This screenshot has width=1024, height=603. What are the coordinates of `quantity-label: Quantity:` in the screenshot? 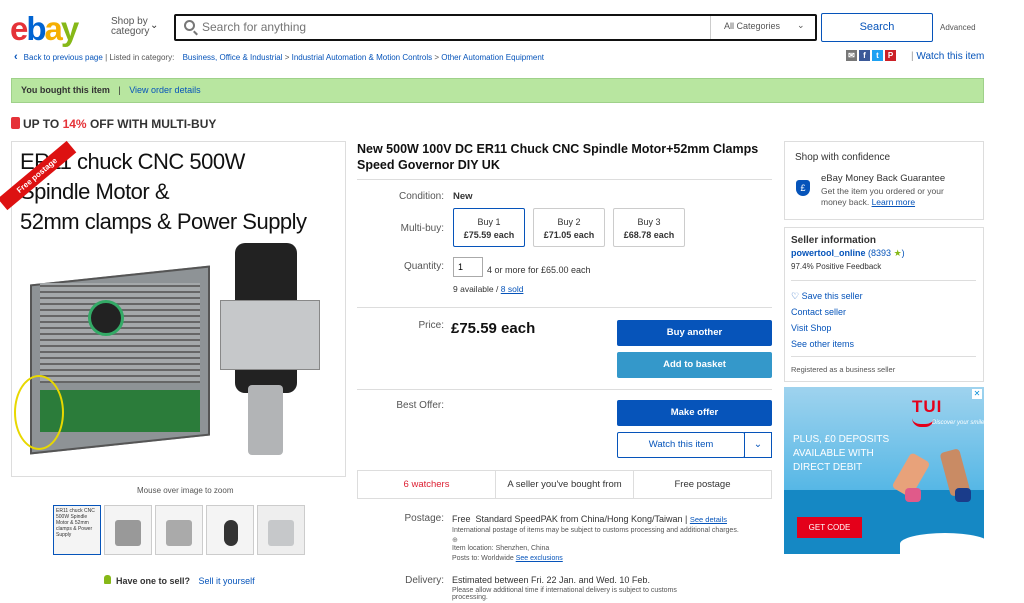 It's located at (423, 266).